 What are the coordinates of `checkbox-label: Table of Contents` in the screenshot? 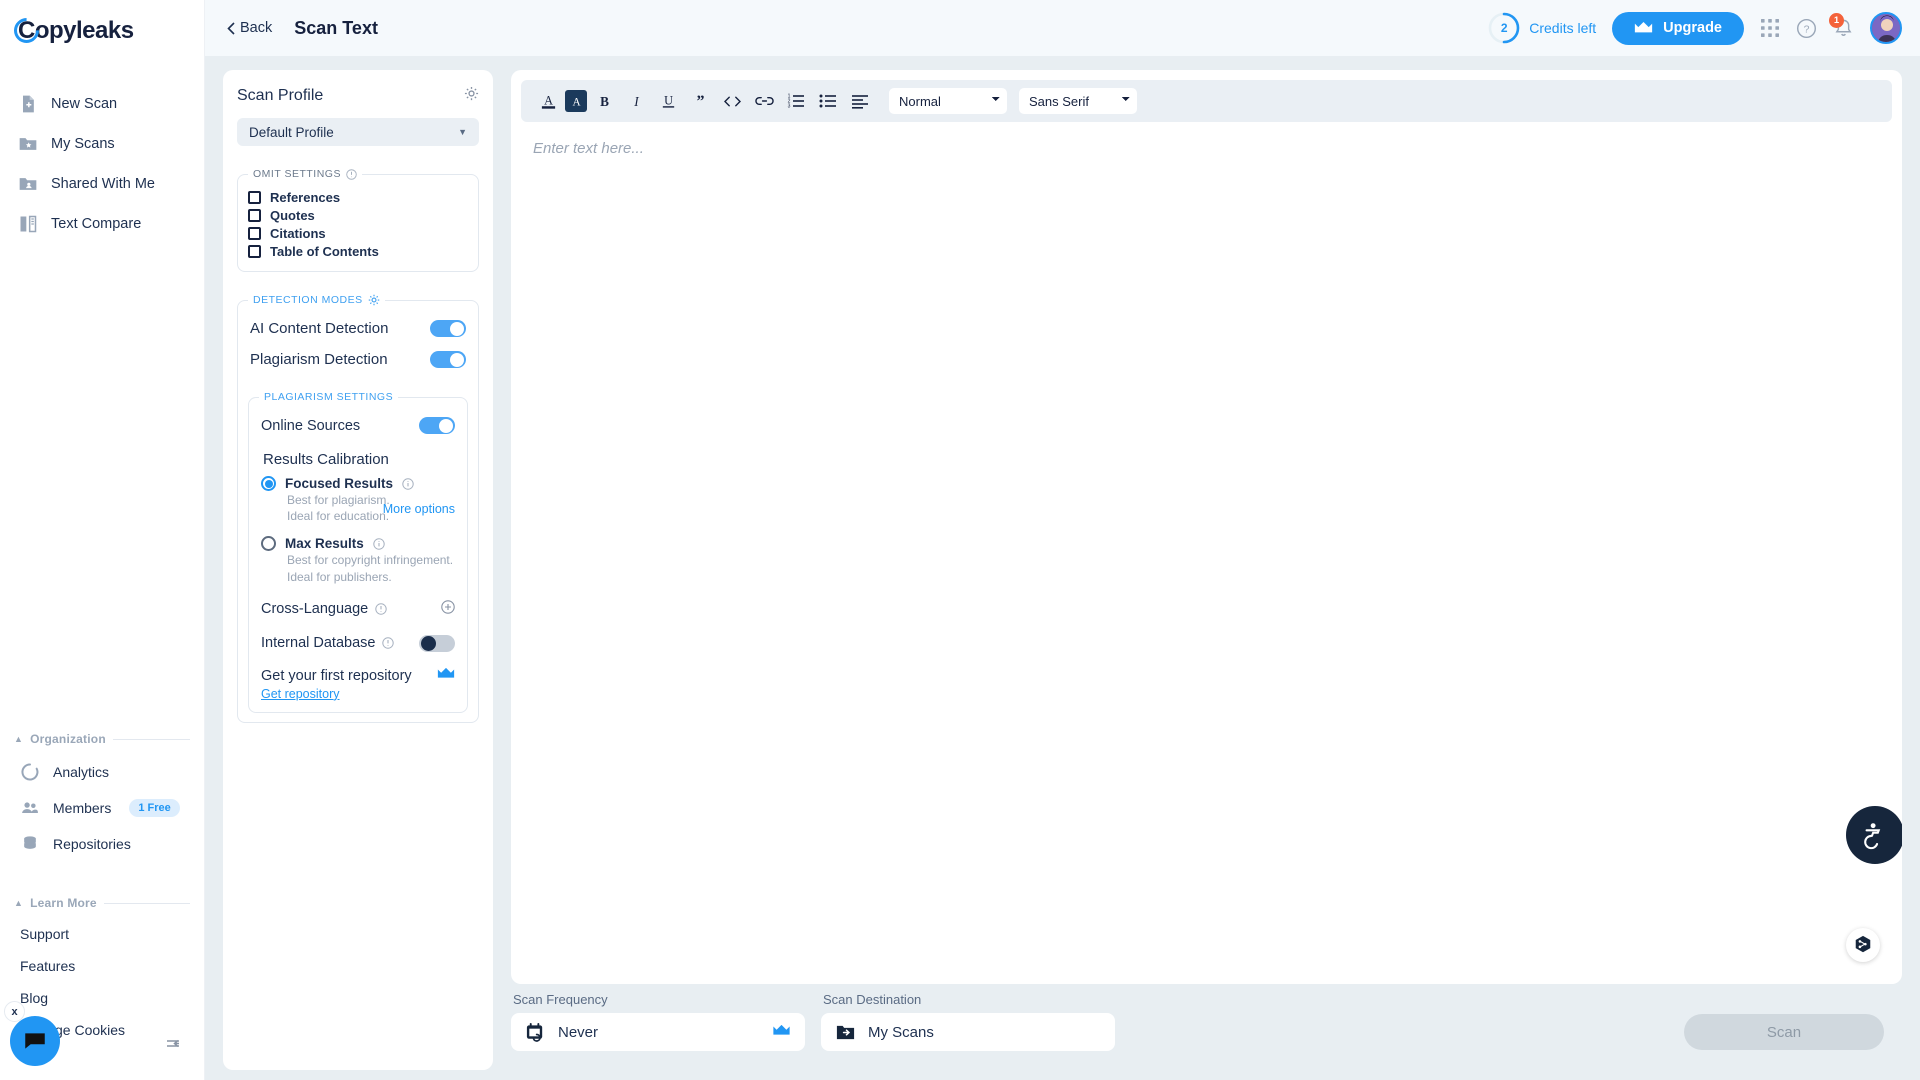 It's located at (324, 251).